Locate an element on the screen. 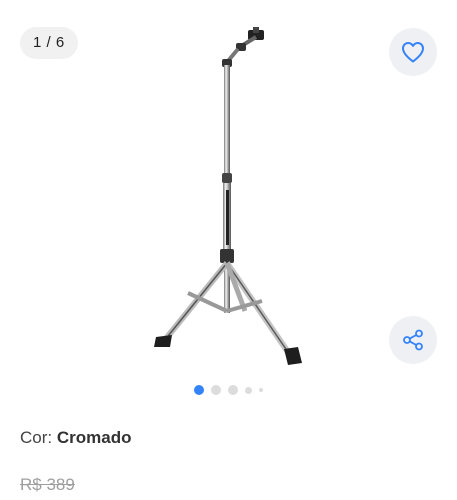 The image size is (457, 500). favorite-button is located at coordinates (413, 52).